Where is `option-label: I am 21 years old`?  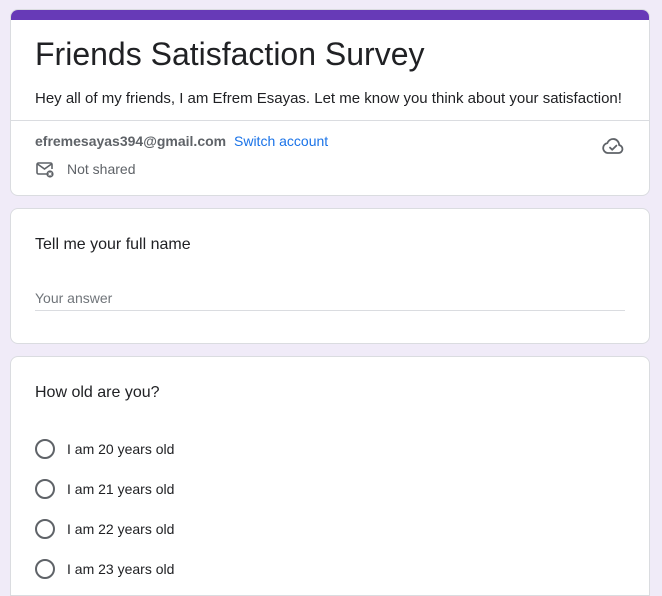
option-label: I am 21 years old is located at coordinates (121, 489).